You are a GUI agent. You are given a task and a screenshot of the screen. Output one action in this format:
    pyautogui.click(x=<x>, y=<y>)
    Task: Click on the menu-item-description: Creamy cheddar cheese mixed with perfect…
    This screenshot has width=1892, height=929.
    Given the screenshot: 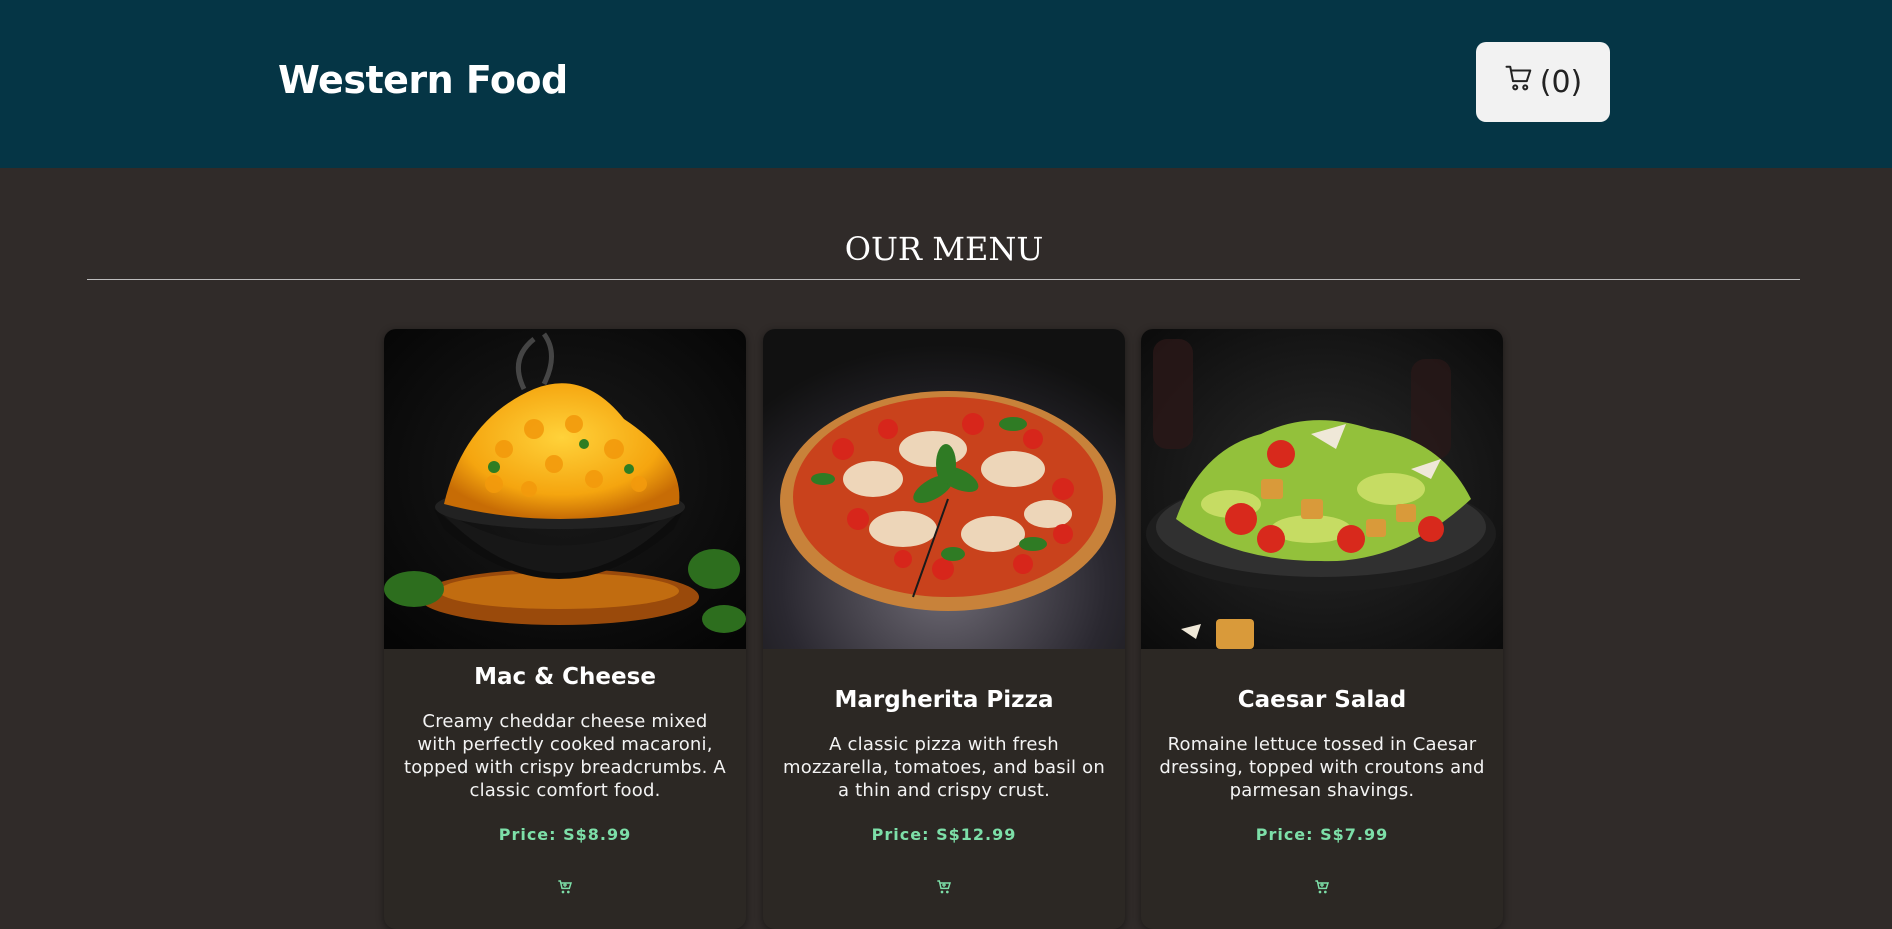 What is the action you would take?
    pyautogui.click(x=565, y=756)
    